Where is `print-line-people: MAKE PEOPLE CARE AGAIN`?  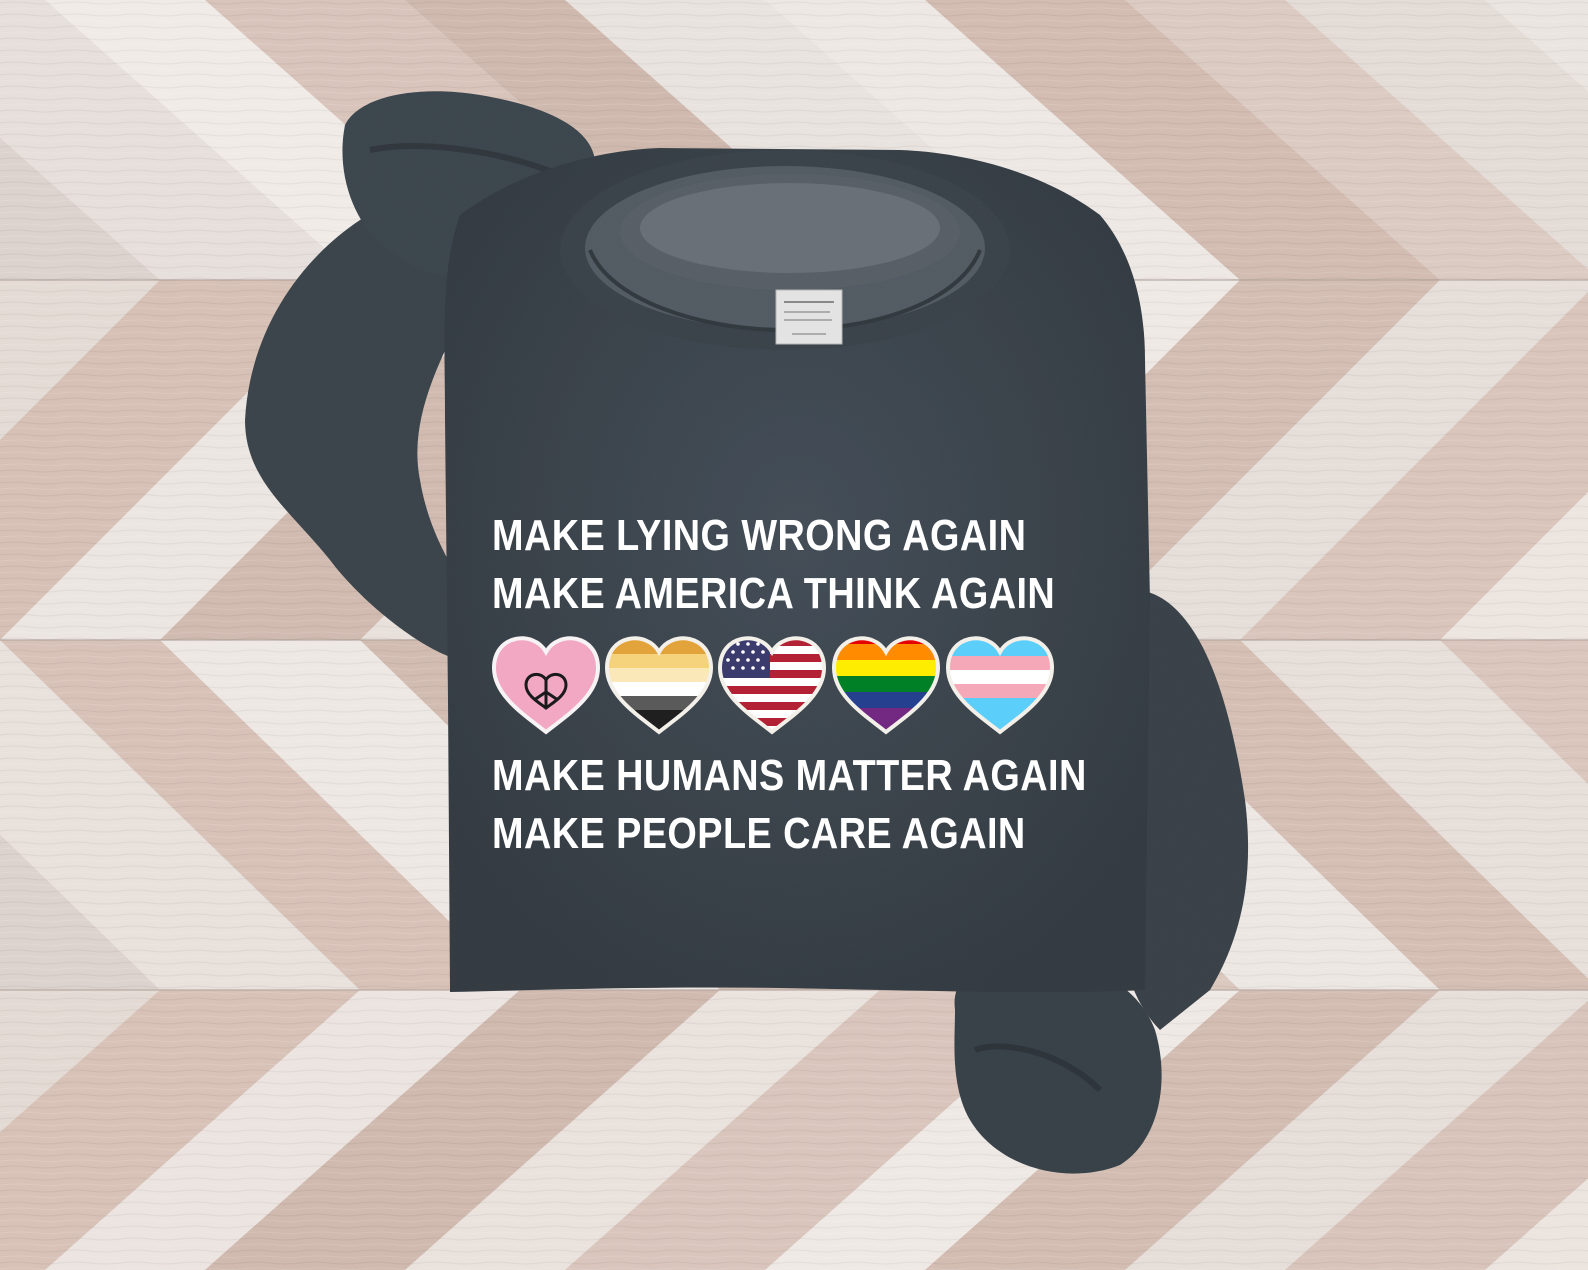
print-line-people: MAKE PEOPLE CARE AGAIN is located at coordinates (759, 833).